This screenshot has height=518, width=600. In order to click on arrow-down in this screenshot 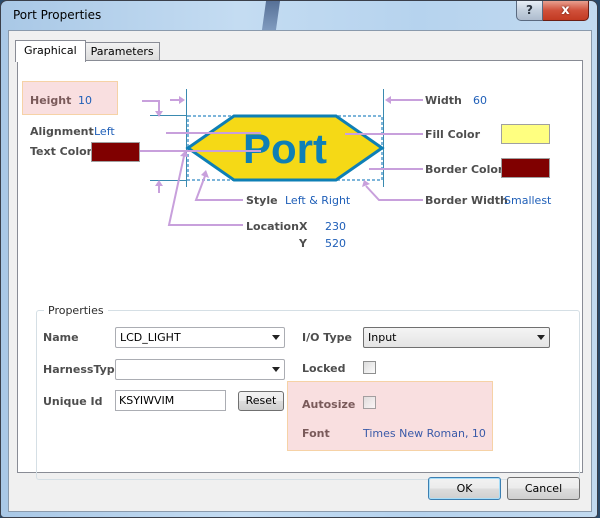, I will do `click(159, 114)`.